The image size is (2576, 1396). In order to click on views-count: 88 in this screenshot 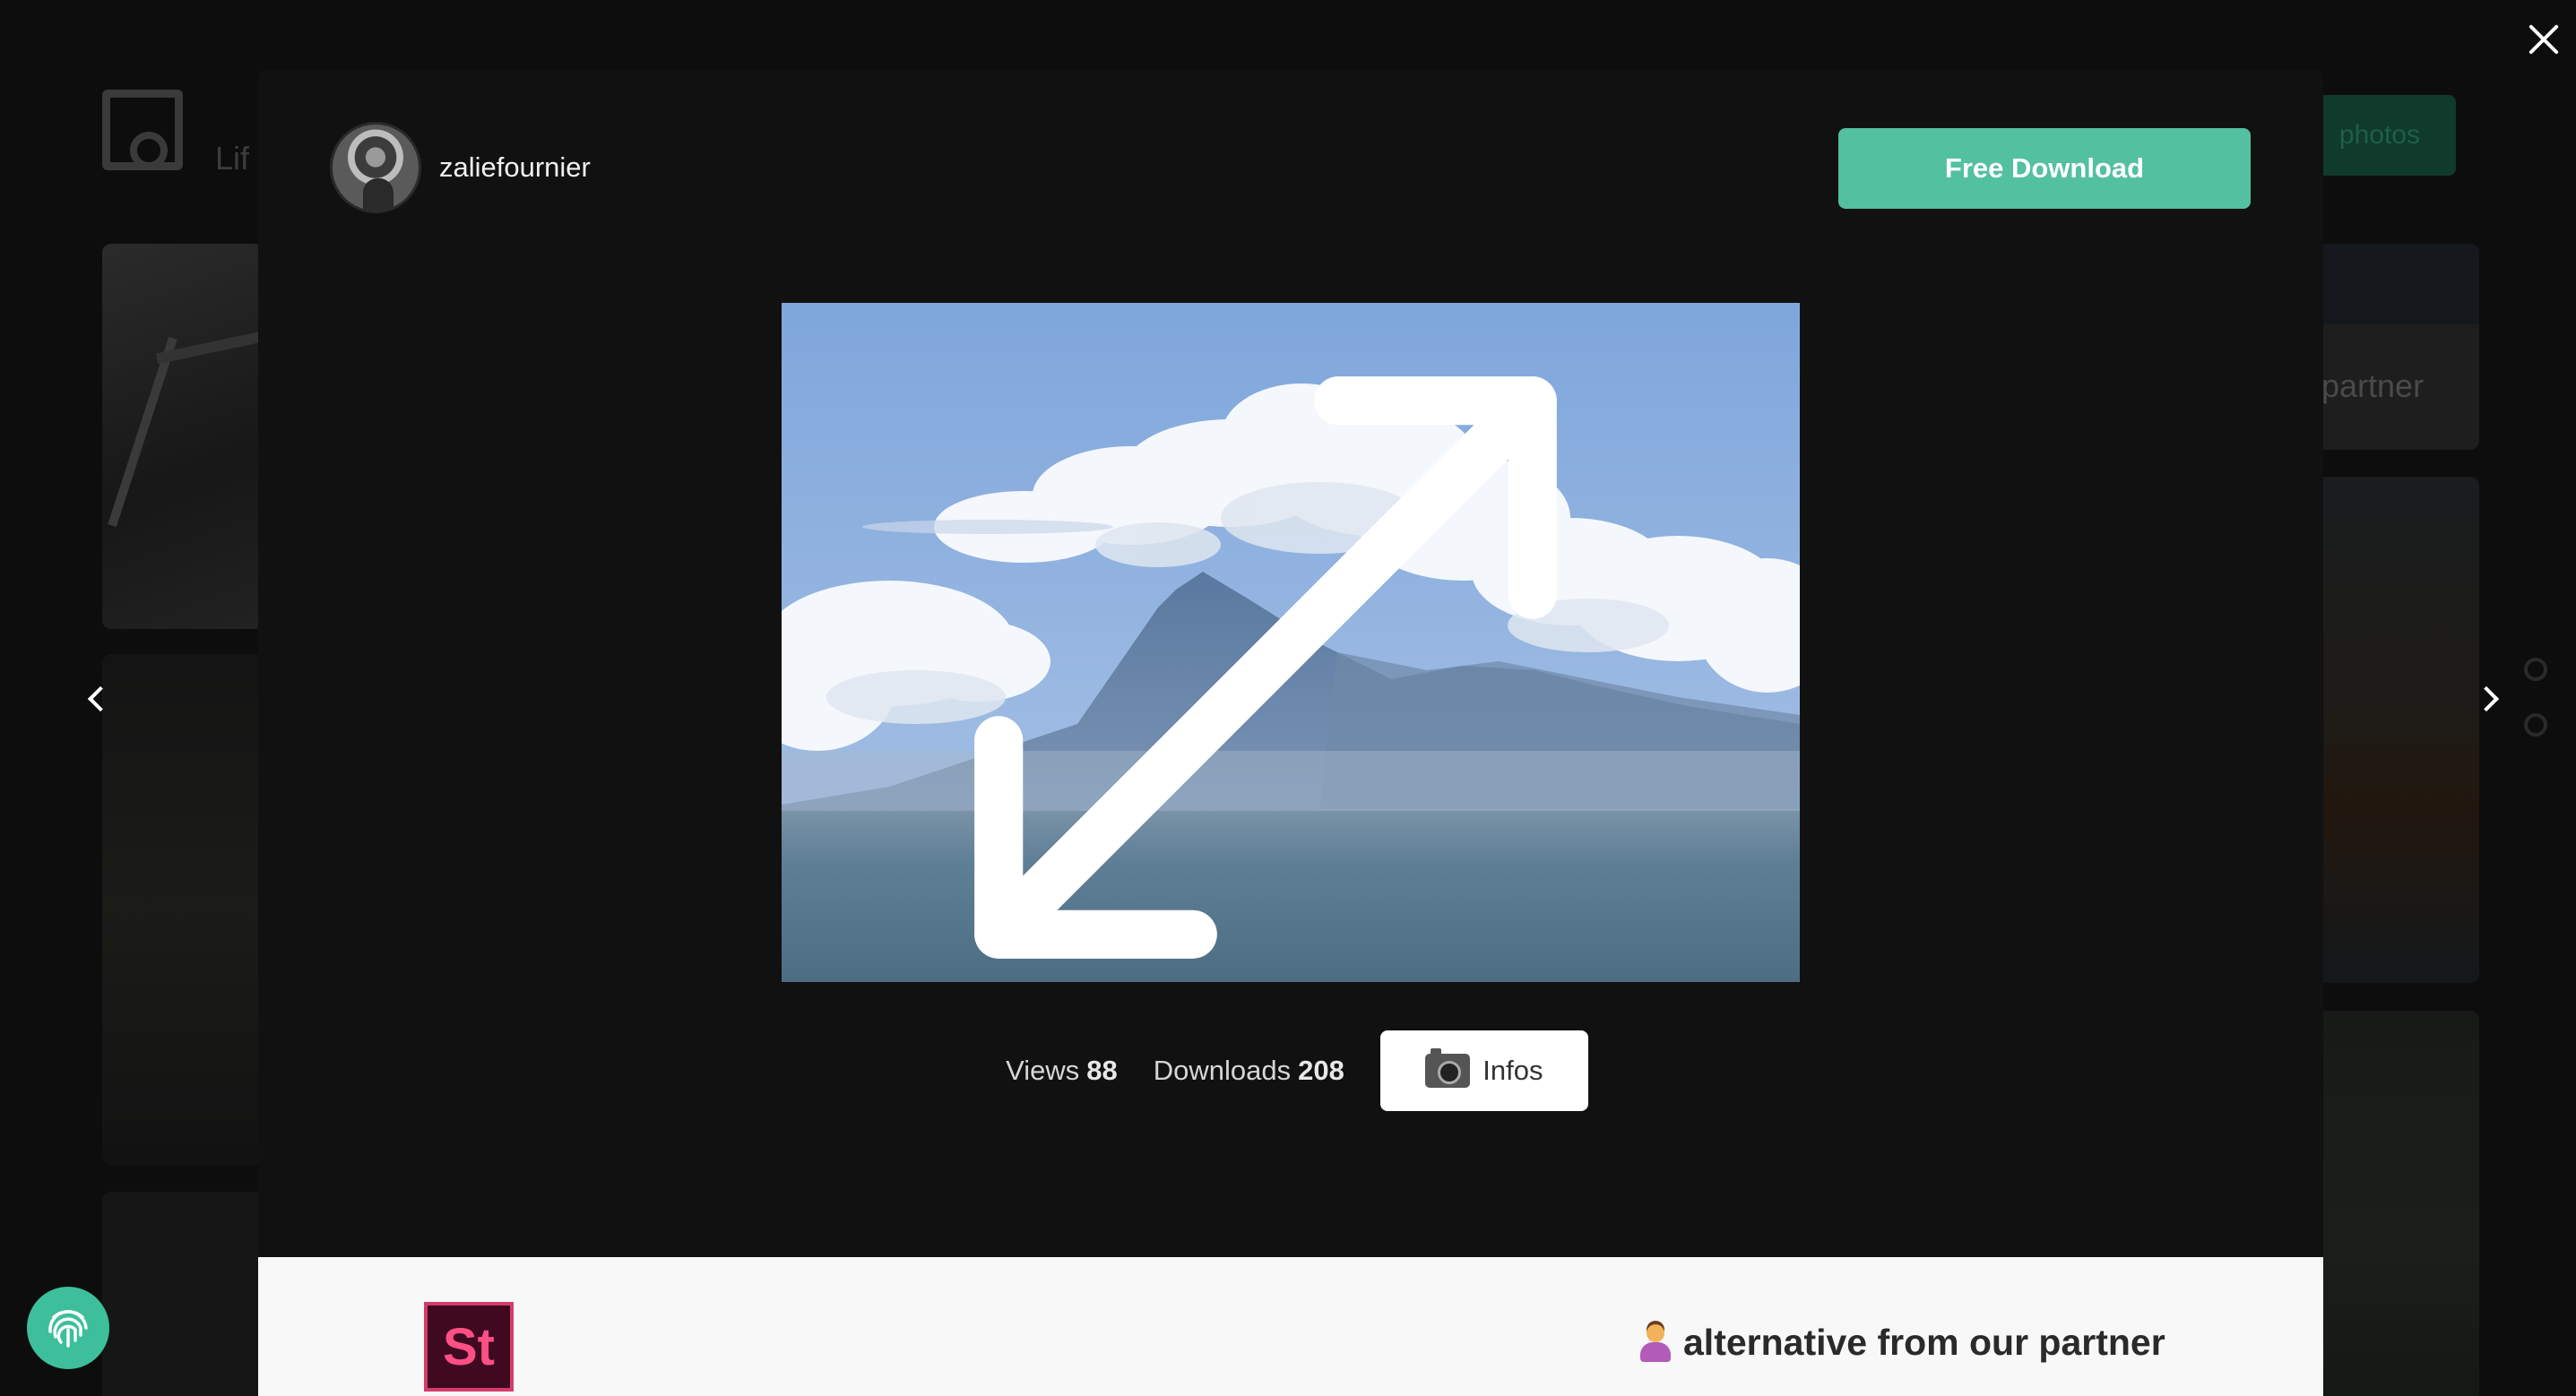, I will do `click(1102, 1071)`.